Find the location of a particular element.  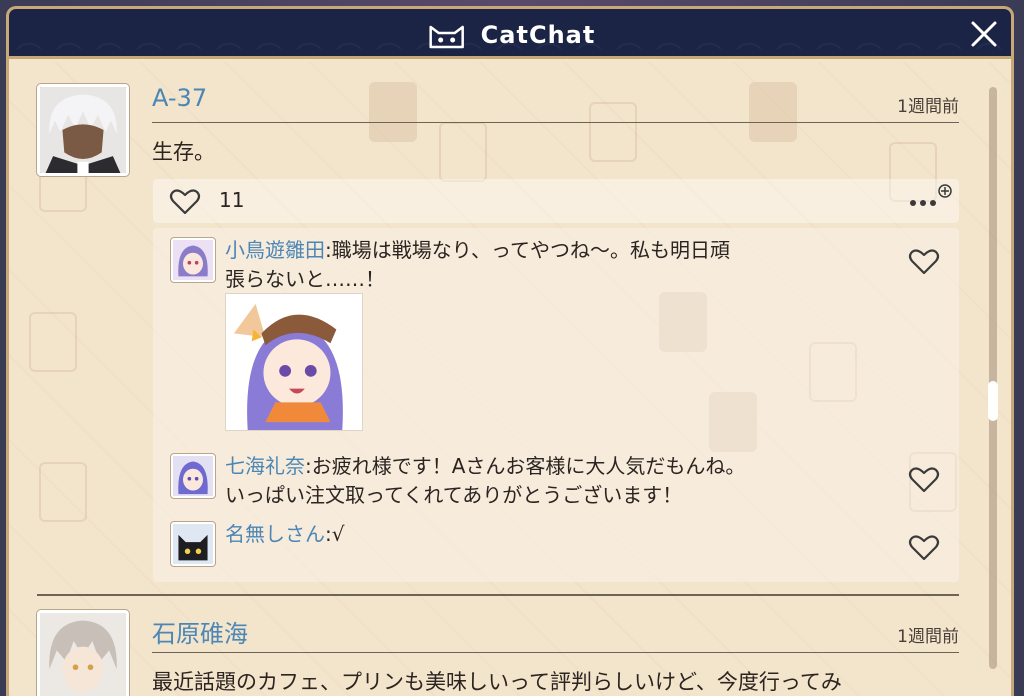

post-username: 石原碓海 is located at coordinates (200, 631).